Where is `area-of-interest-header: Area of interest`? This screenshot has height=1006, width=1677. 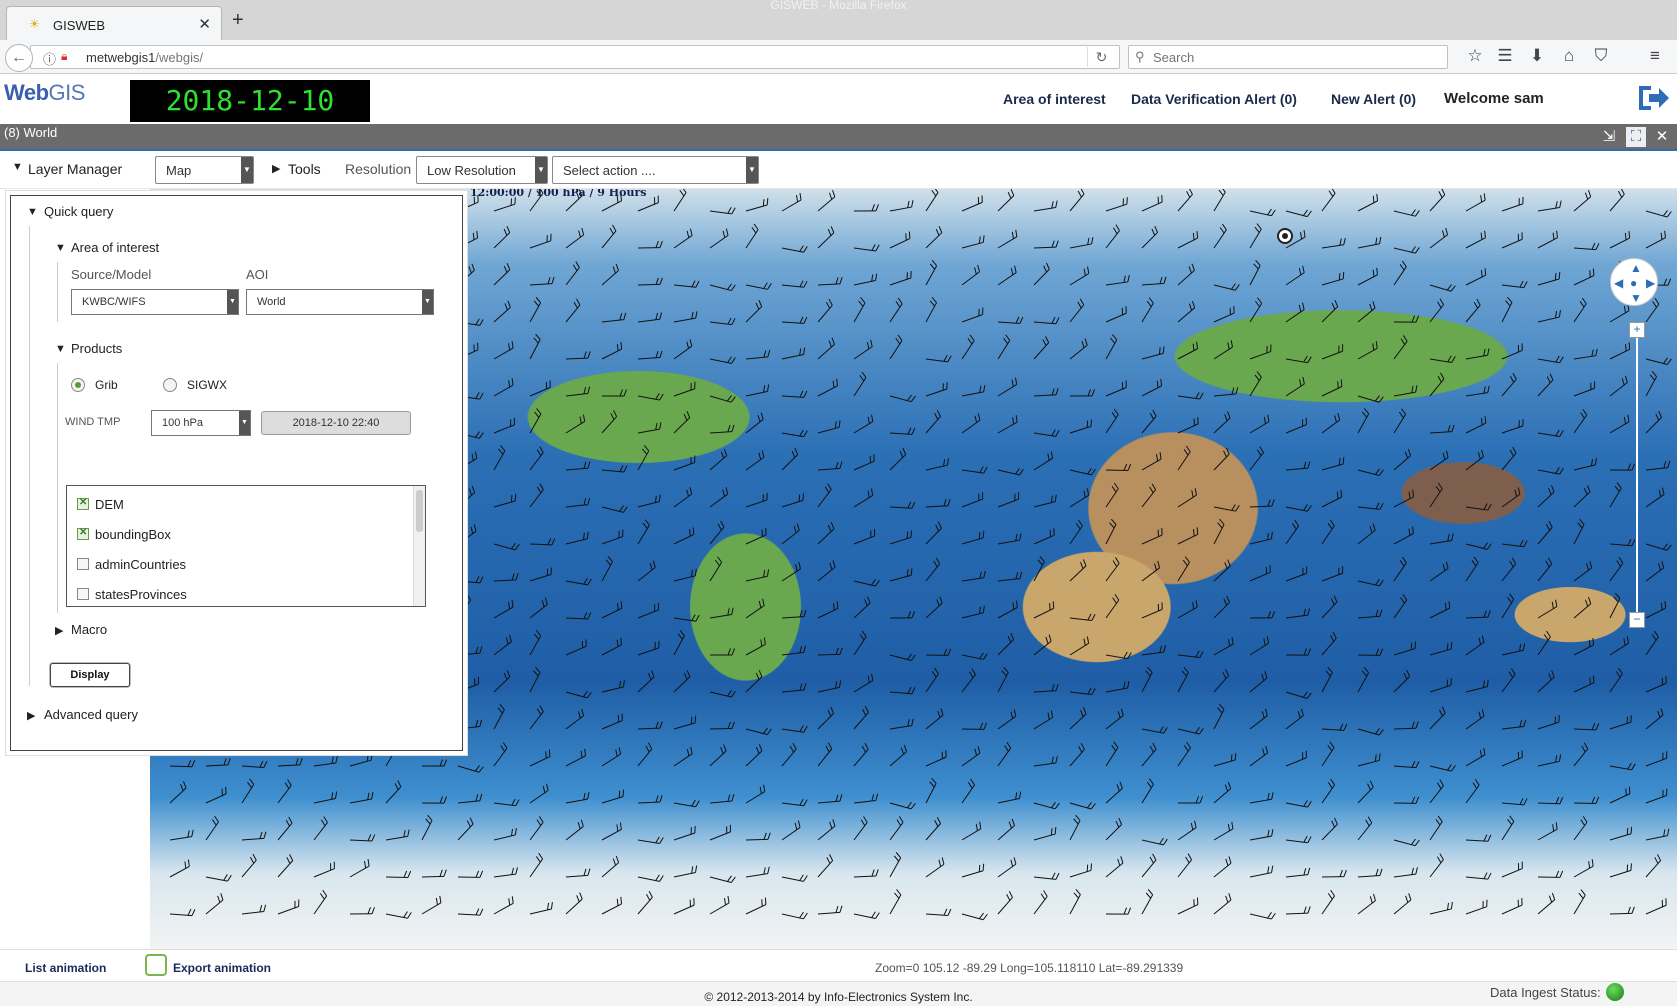 area-of-interest-header: Area of interest is located at coordinates (115, 247).